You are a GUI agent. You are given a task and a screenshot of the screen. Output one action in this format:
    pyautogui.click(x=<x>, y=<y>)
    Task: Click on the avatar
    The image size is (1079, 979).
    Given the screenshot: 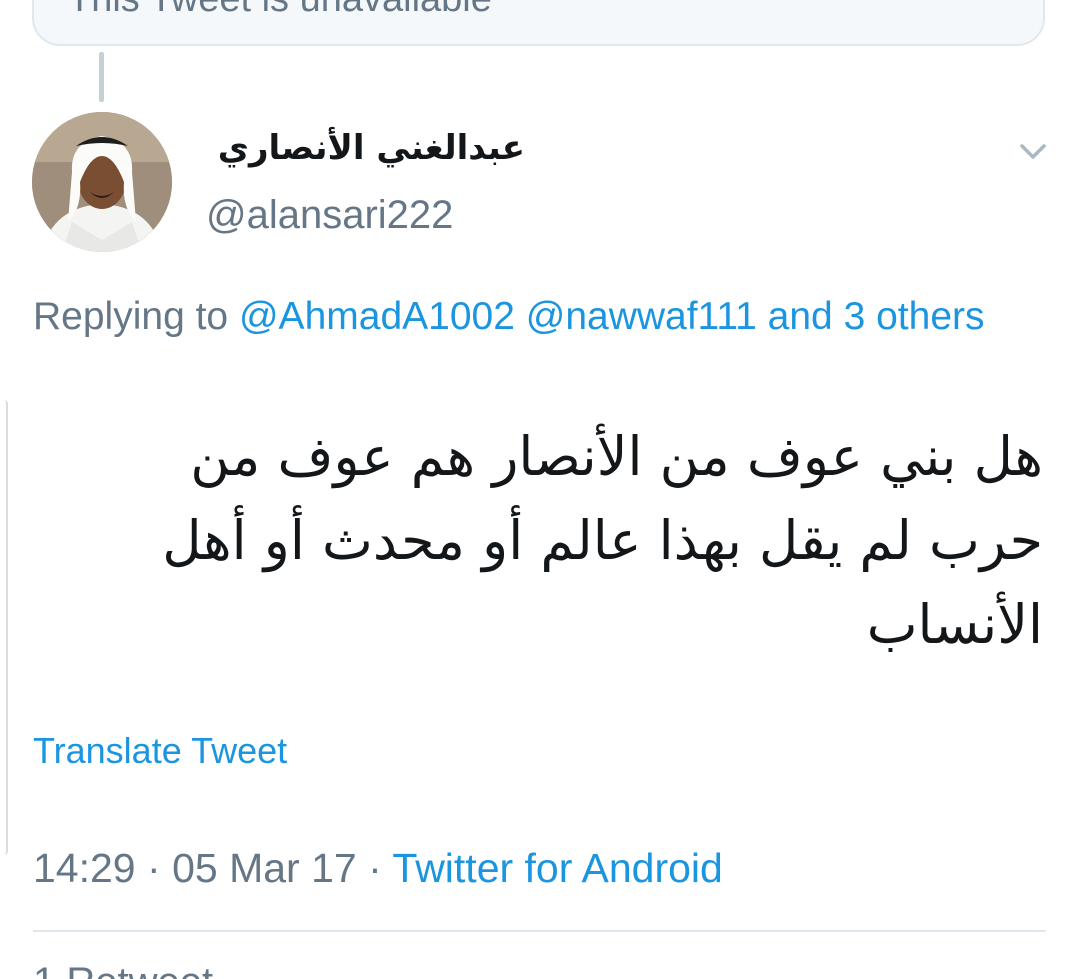 What is the action you would take?
    pyautogui.click(x=102, y=182)
    